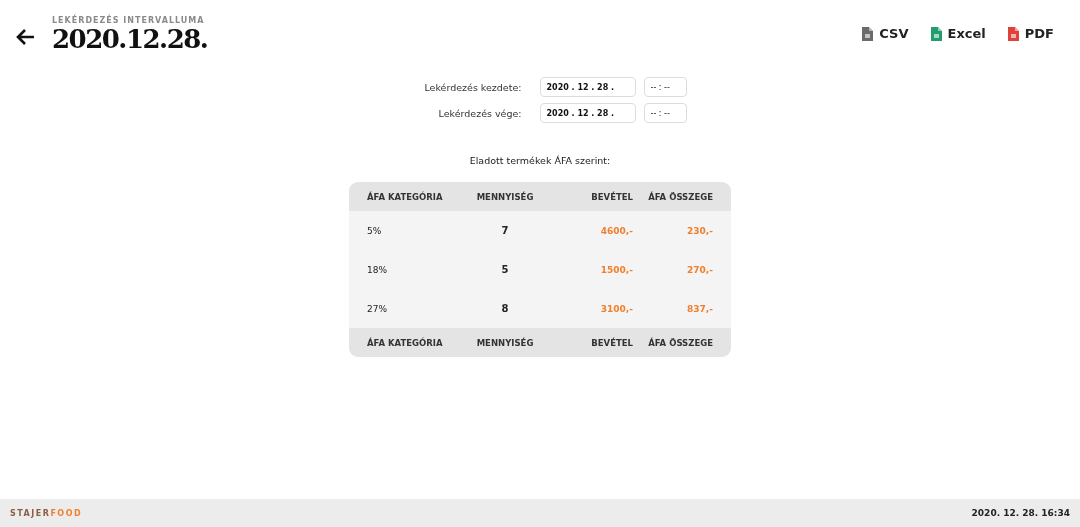 The height and width of the screenshot is (527, 1080). Describe the element at coordinates (958, 33) in the screenshot. I see `excel-export-button: Excel` at that location.